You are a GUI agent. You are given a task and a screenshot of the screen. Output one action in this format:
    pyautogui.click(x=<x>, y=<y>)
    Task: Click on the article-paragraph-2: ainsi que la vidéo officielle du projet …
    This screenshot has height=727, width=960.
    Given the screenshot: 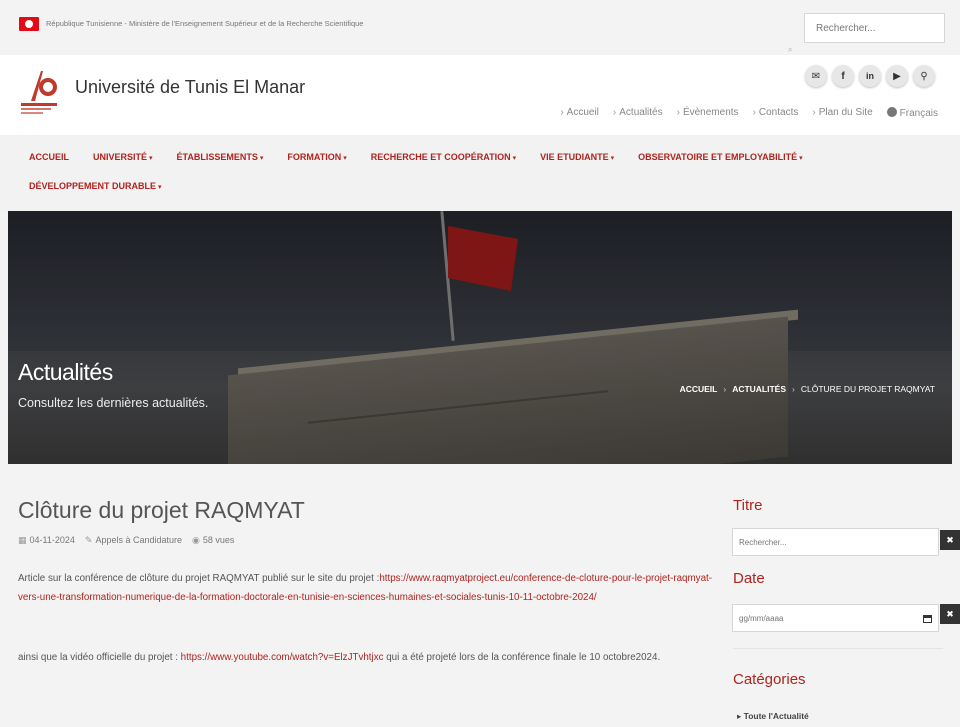 What is the action you would take?
    pyautogui.click(x=339, y=657)
    